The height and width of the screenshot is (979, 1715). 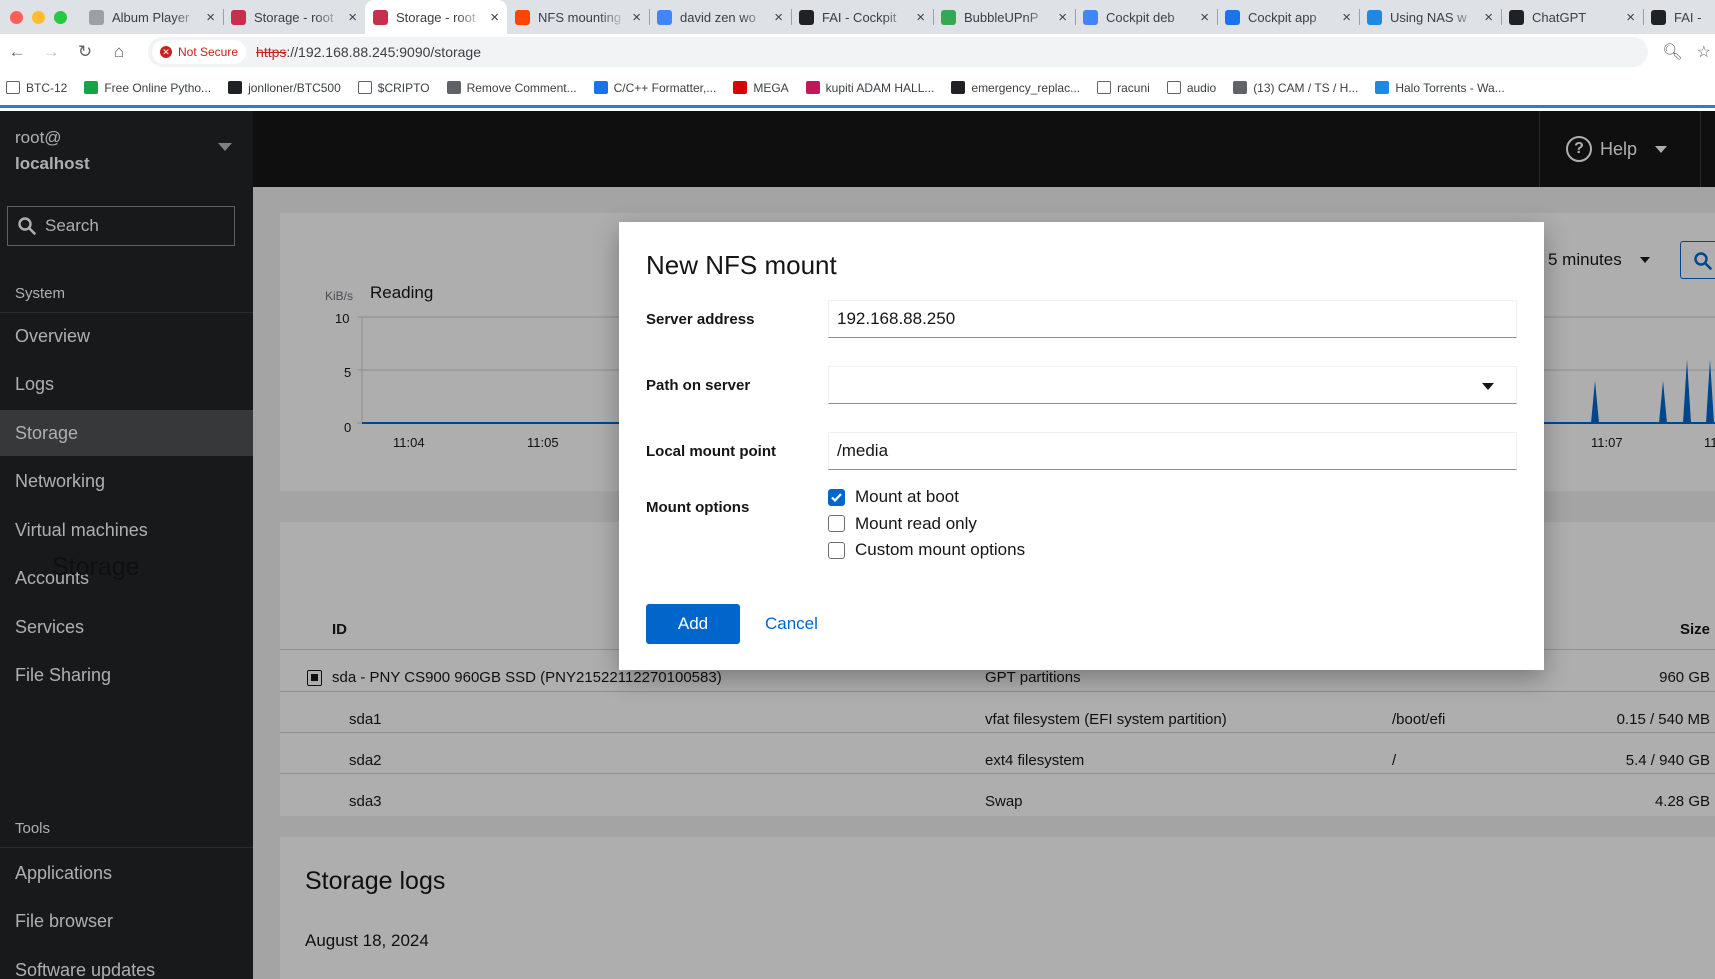 I want to click on browser-tab: Cockpit app ×, so click(x=1288, y=17).